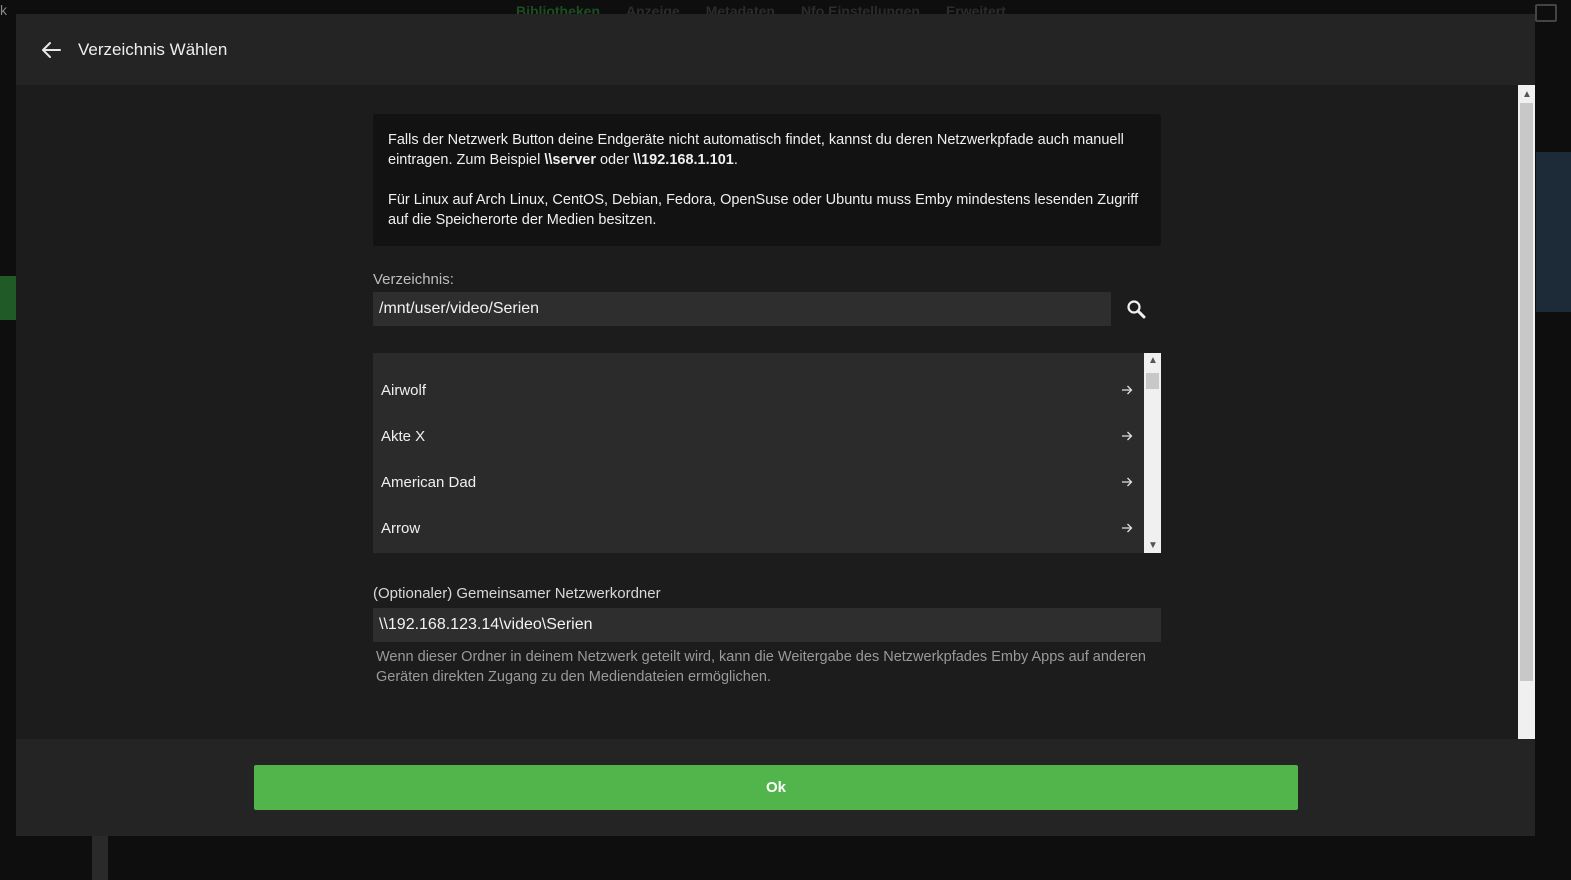  Describe the element at coordinates (1553, 232) in the screenshot. I see `background-thumbnail` at that location.